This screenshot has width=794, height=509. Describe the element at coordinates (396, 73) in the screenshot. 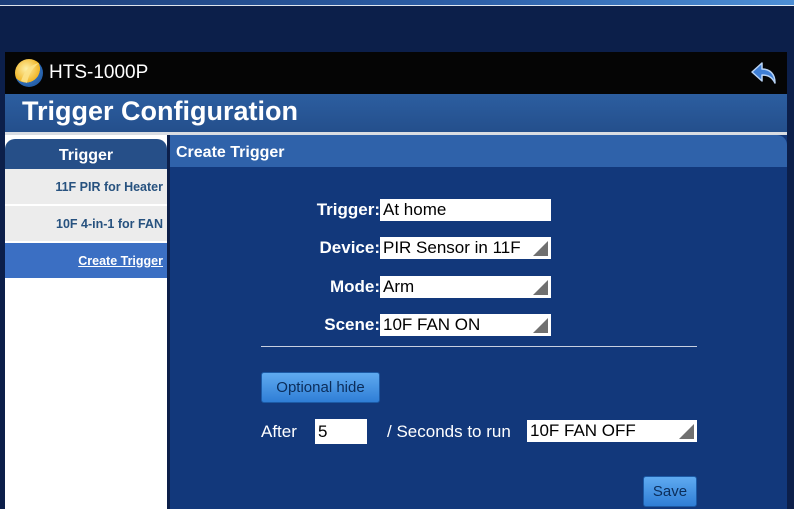

I see `app-bar: HTS-1000P` at that location.